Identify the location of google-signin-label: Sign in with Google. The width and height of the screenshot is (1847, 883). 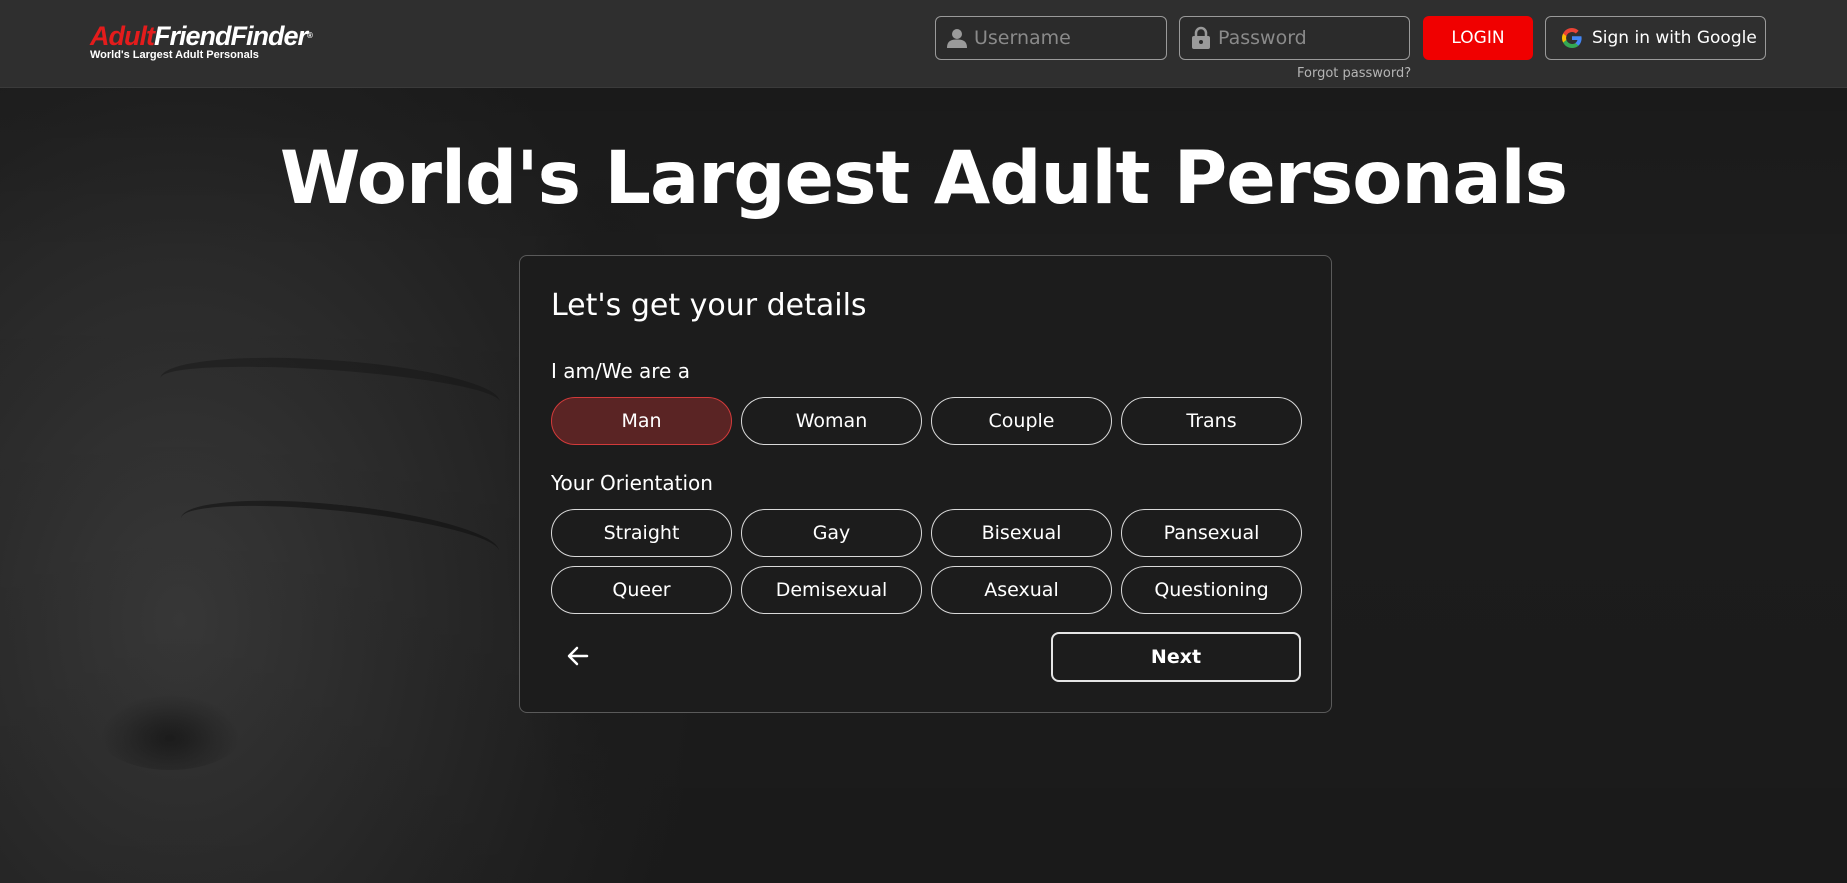
(1674, 38).